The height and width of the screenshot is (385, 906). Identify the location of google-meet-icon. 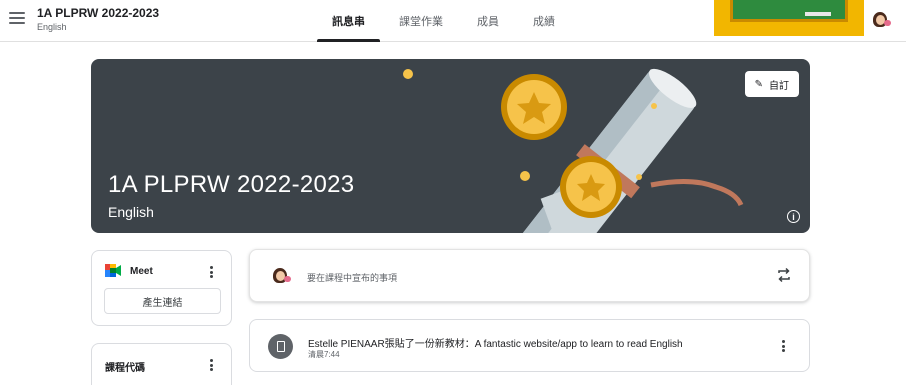
(113, 270).